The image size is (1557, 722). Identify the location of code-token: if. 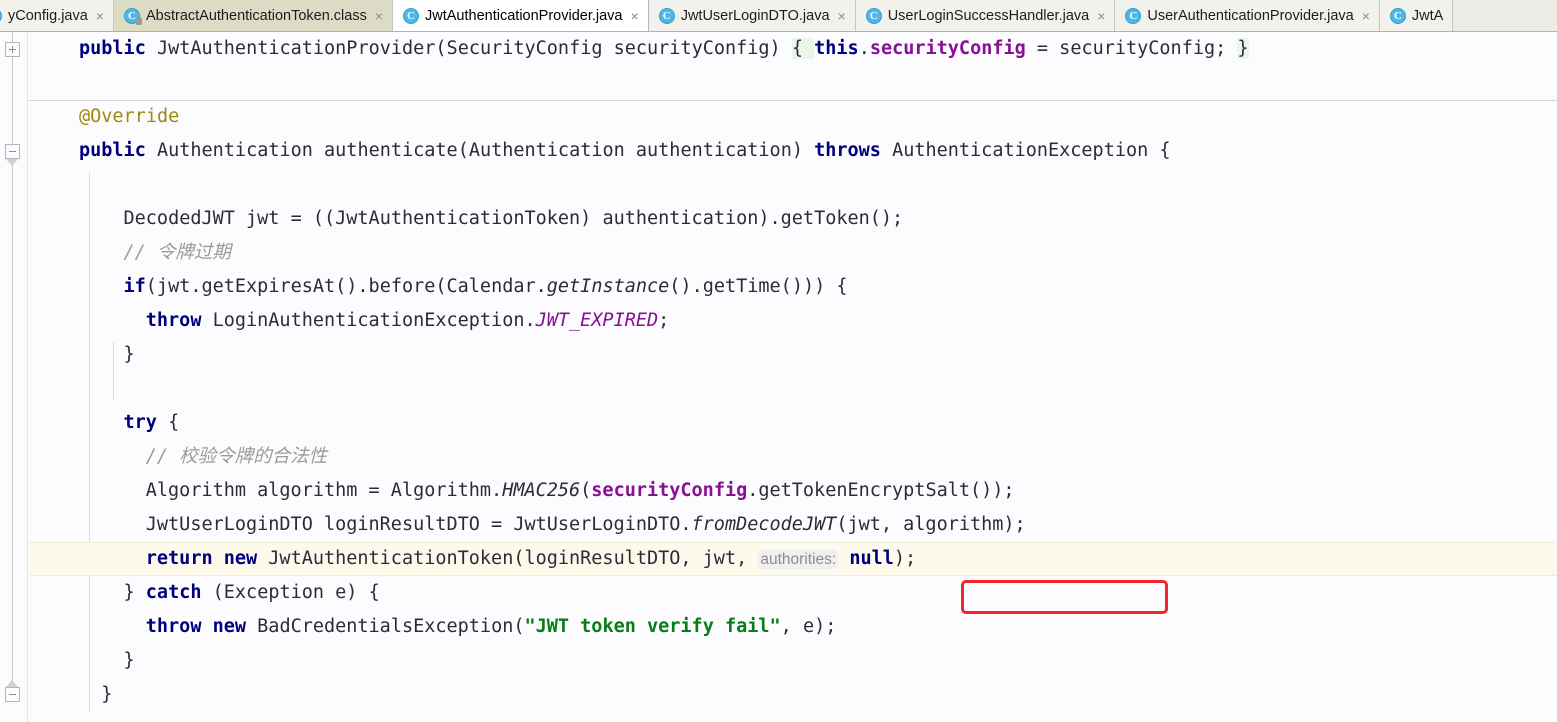
(134, 286).